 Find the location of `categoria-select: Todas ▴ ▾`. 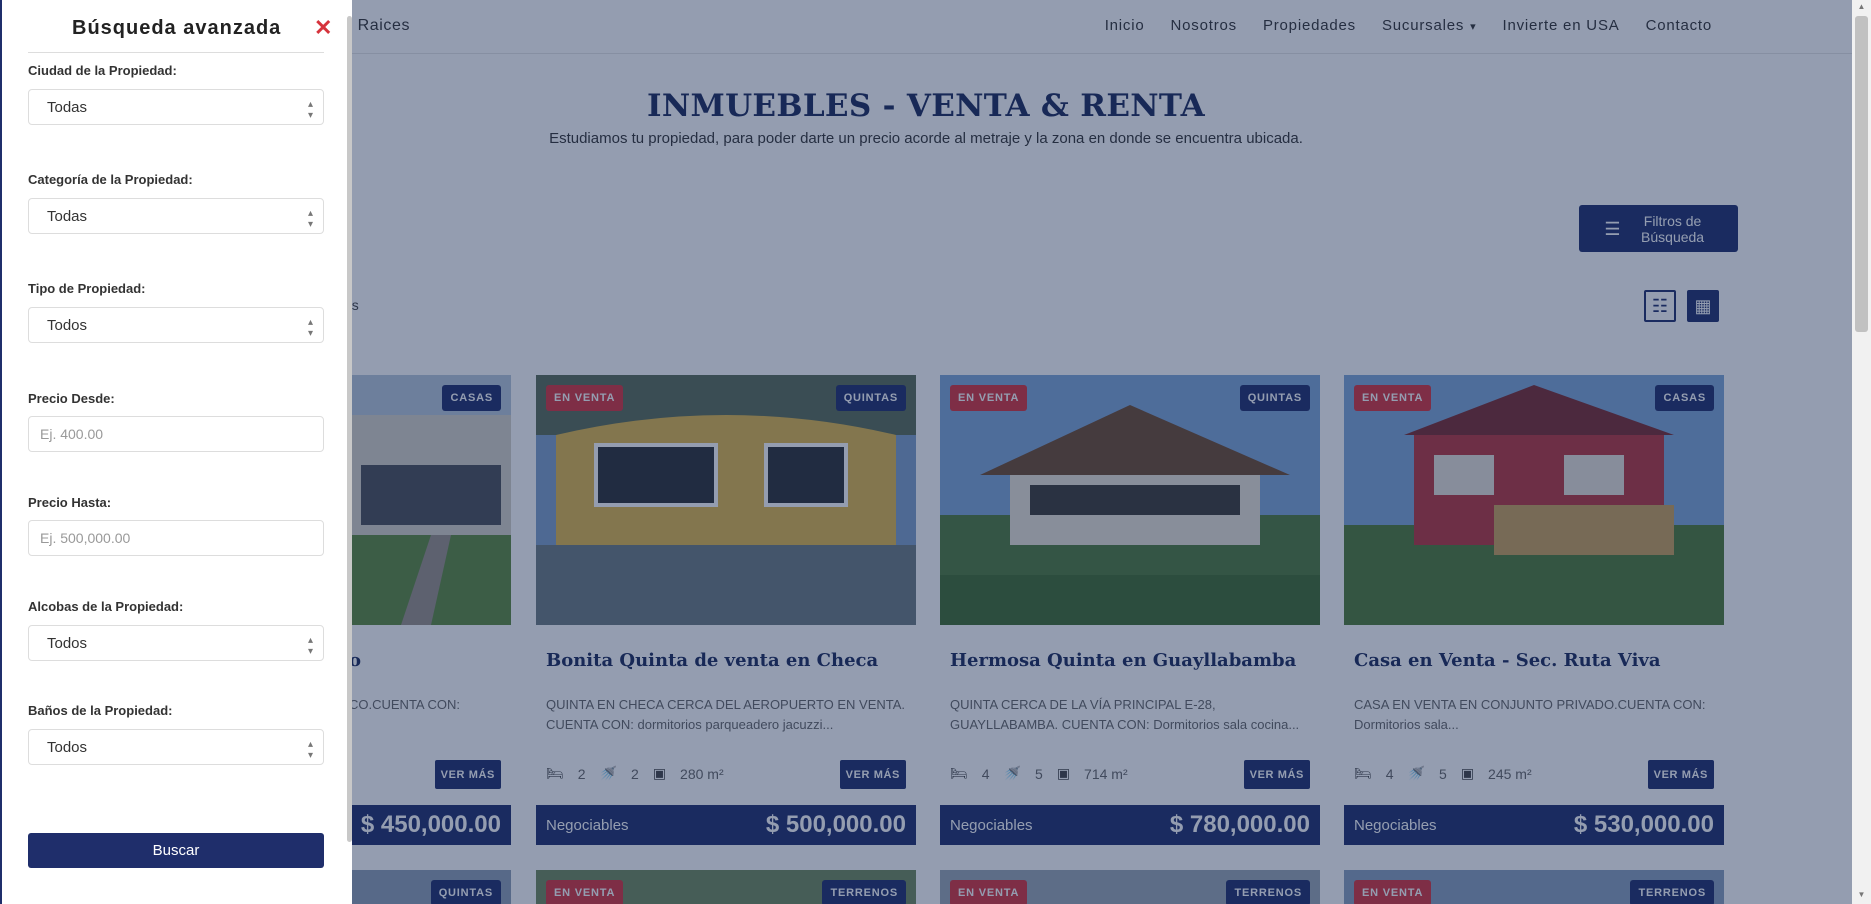

categoria-select: Todas ▴ ▾ is located at coordinates (176, 216).